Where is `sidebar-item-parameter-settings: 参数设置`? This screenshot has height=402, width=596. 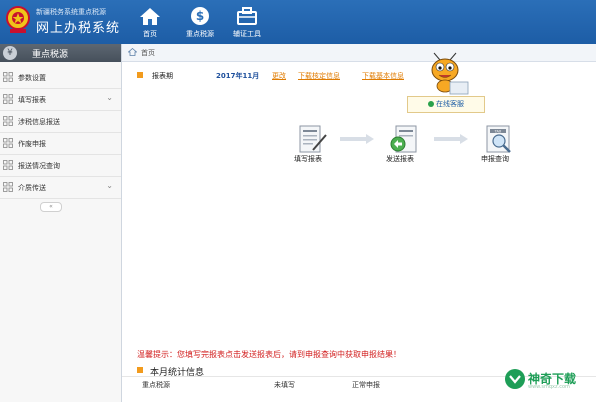
sidebar-item-parameter-settings: 参数设置 is located at coordinates (60, 77).